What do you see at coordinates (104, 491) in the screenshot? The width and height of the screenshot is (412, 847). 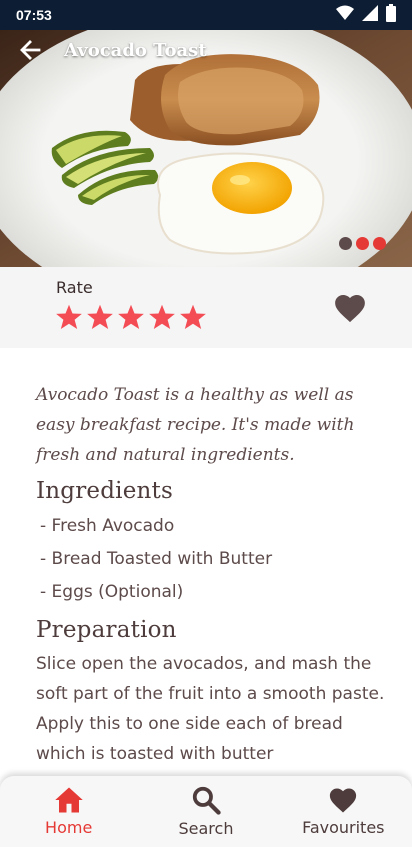 I see `ingredients-heading: Ingredients` at bounding box center [104, 491].